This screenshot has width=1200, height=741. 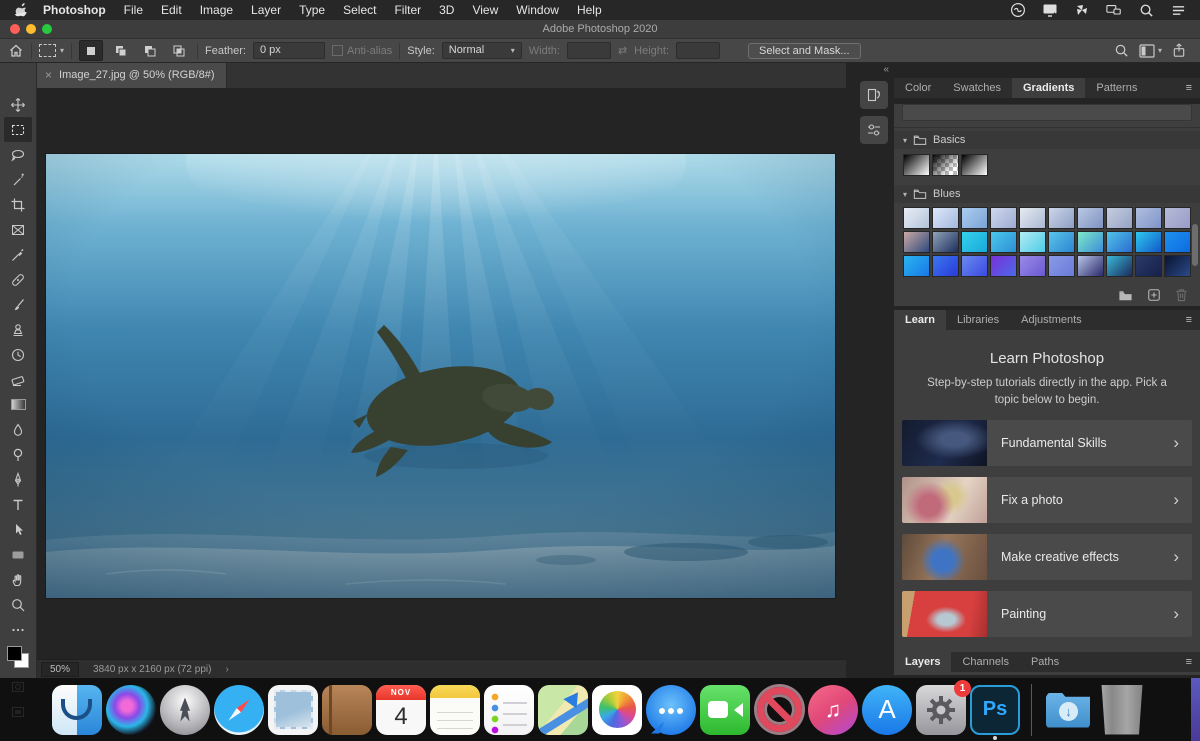 What do you see at coordinates (905, 194) in the screenshot?
I see `chevron-down-icon: ▾` at bounding box center [905, 194].